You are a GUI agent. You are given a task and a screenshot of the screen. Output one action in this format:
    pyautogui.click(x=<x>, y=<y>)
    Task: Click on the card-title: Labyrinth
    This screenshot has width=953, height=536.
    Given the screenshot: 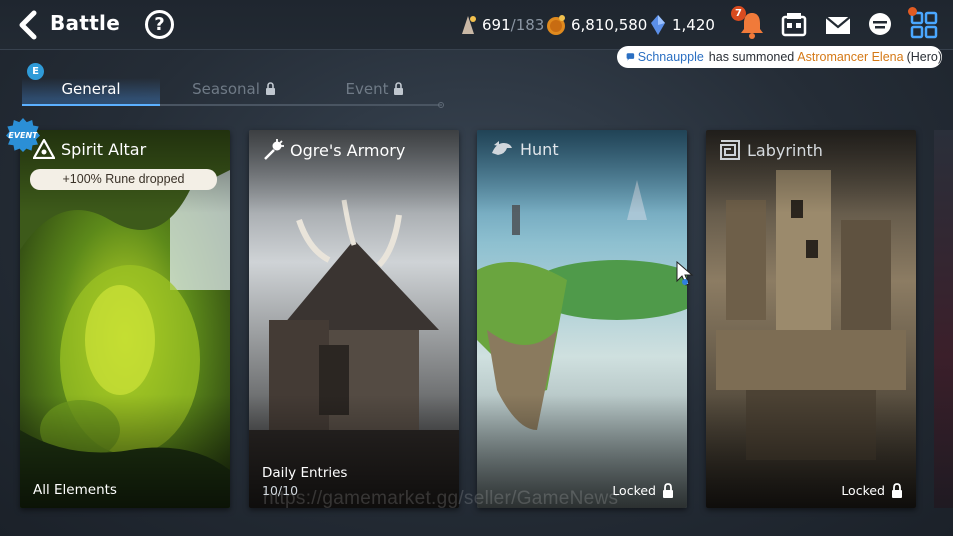 What is the action you would take?
    pyautogui.click(x=785, y=150)
    